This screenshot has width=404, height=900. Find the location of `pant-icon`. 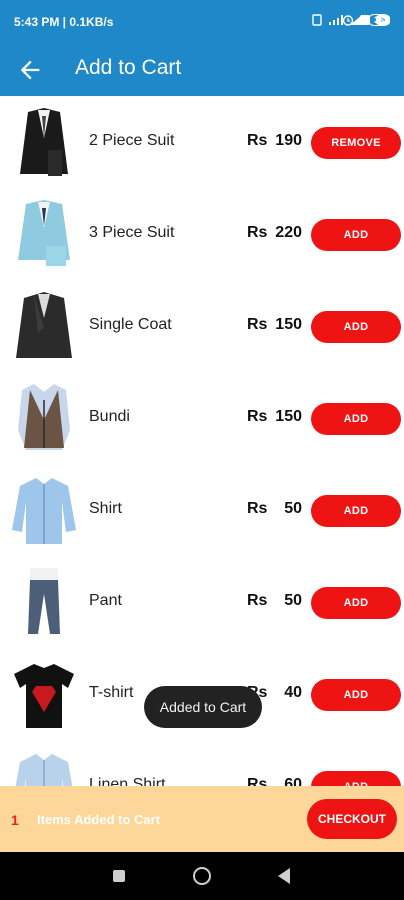

pant-icon is located at coordinates (44, 601).